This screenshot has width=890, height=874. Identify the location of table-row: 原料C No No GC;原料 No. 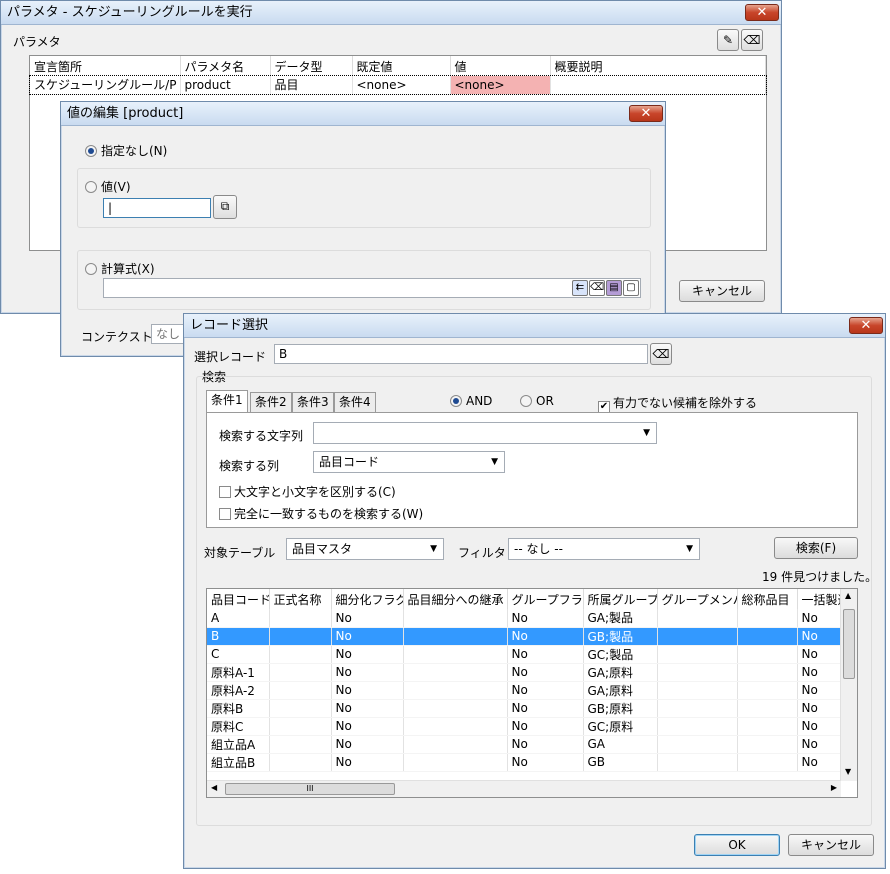
(524, 726).